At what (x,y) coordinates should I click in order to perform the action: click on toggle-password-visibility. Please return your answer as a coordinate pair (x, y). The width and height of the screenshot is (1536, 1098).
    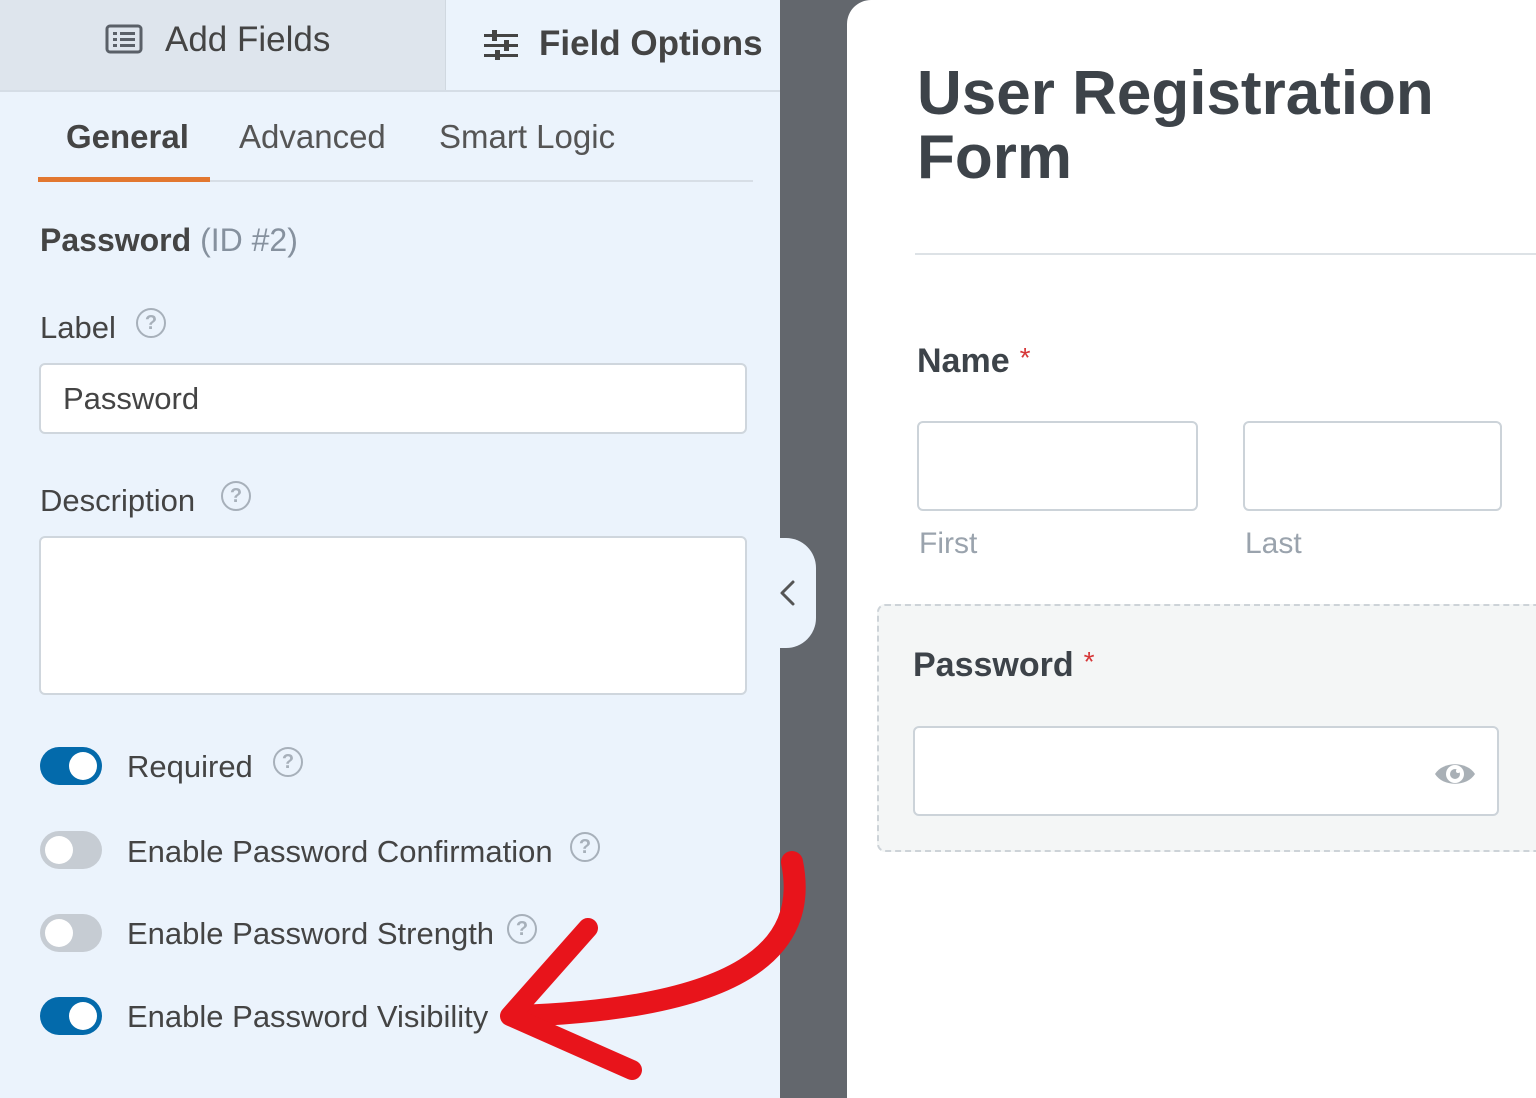
    Looking at the image, I should click on (71, 1016).